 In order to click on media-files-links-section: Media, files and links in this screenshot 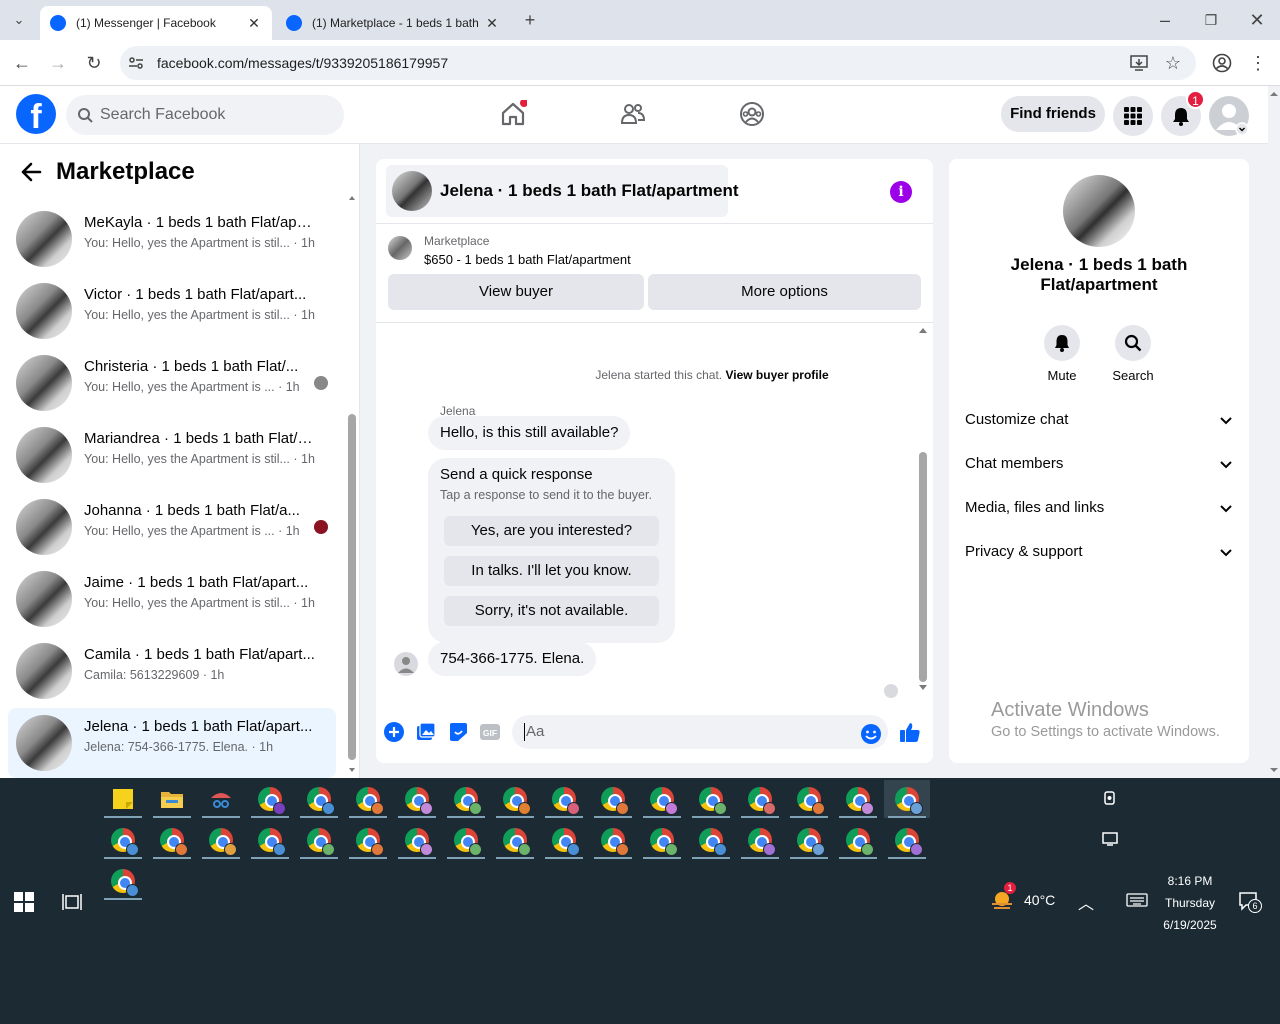, I will do `click(1099, 511)`.